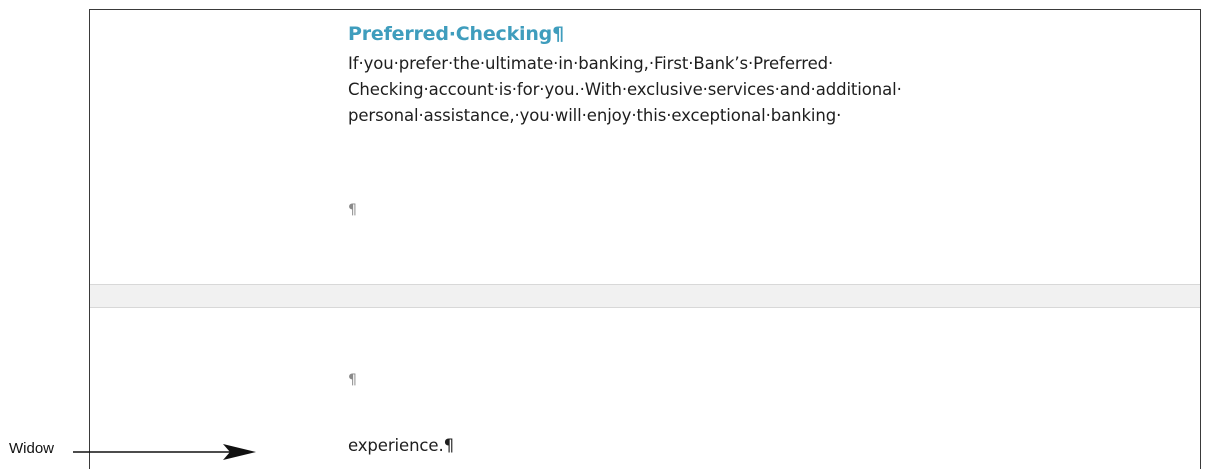  Describe the element at coordinates (401, 445) in the screenshot. I see `widow-line: experience.¶` at that location.